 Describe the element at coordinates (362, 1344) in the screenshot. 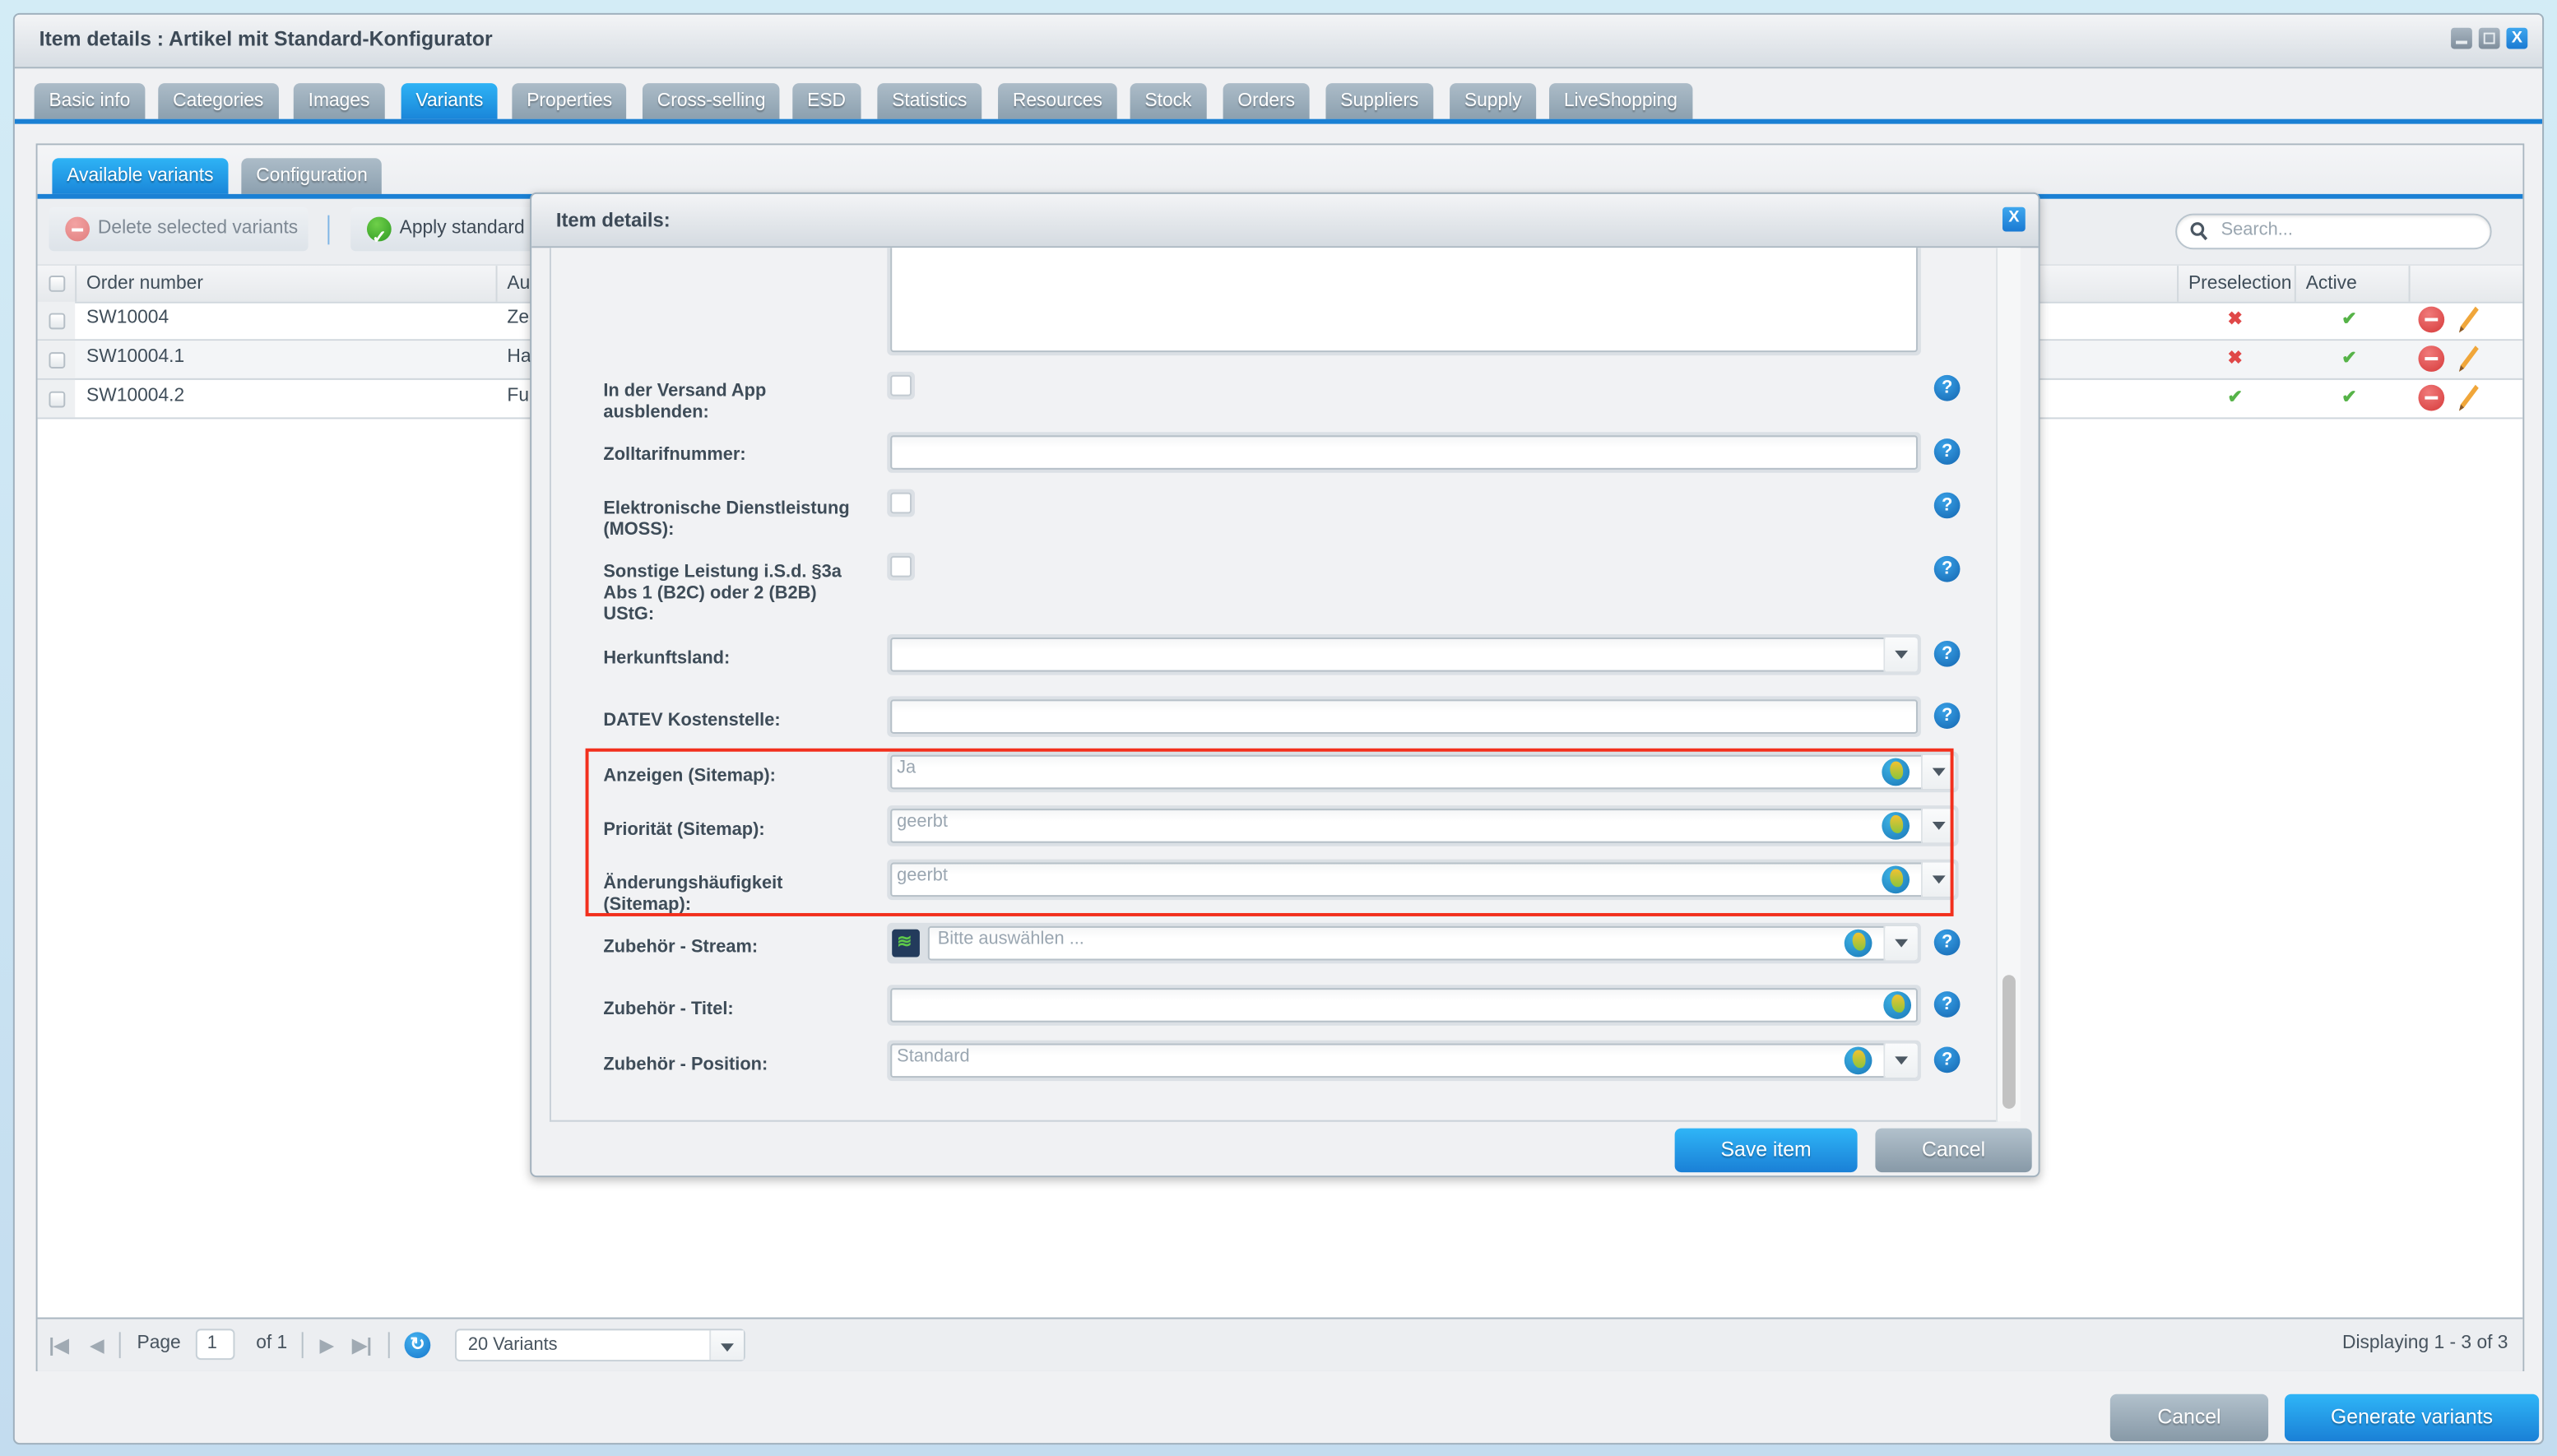

I see `last-page-icon: ▶|` at that location.